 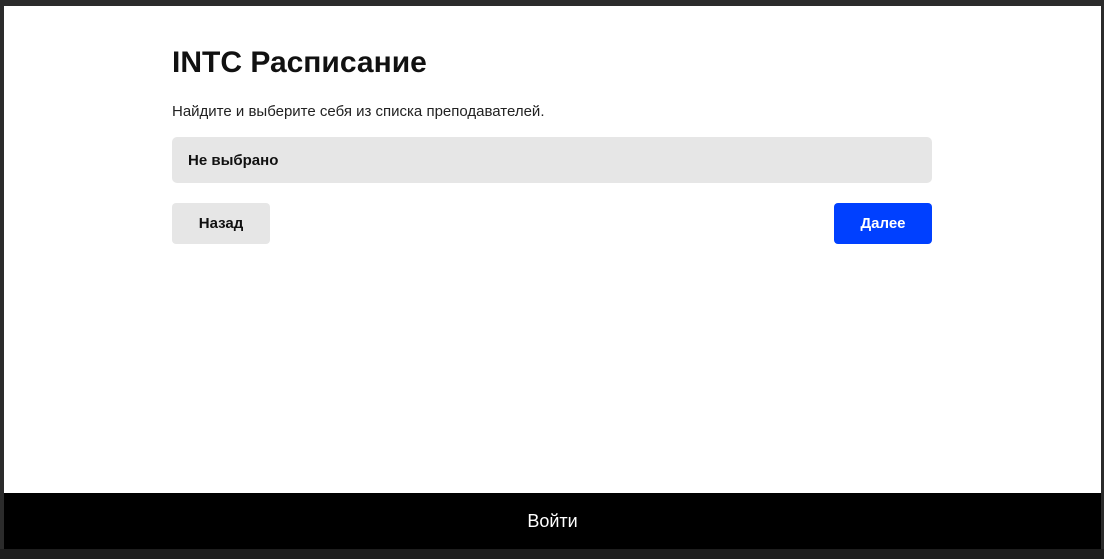 I want to click on back-button: Назад, so click(x=221, y=223).